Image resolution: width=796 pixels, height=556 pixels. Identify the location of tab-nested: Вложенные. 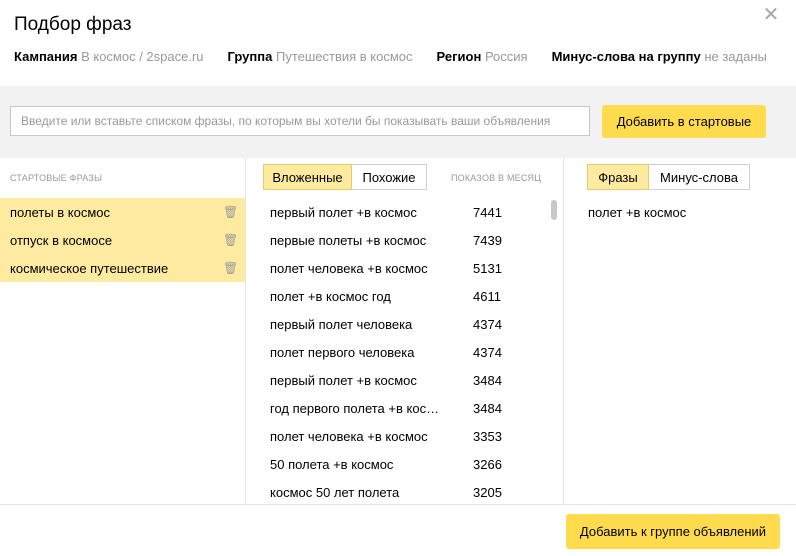
(307, 177).